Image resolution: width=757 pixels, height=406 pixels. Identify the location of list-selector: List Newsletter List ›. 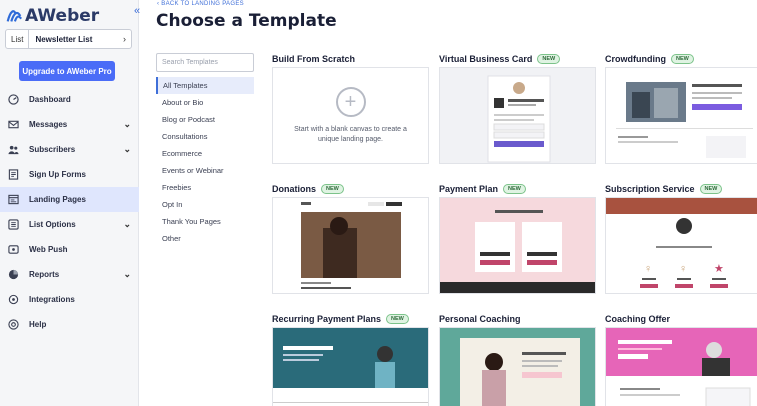
(68, 39).